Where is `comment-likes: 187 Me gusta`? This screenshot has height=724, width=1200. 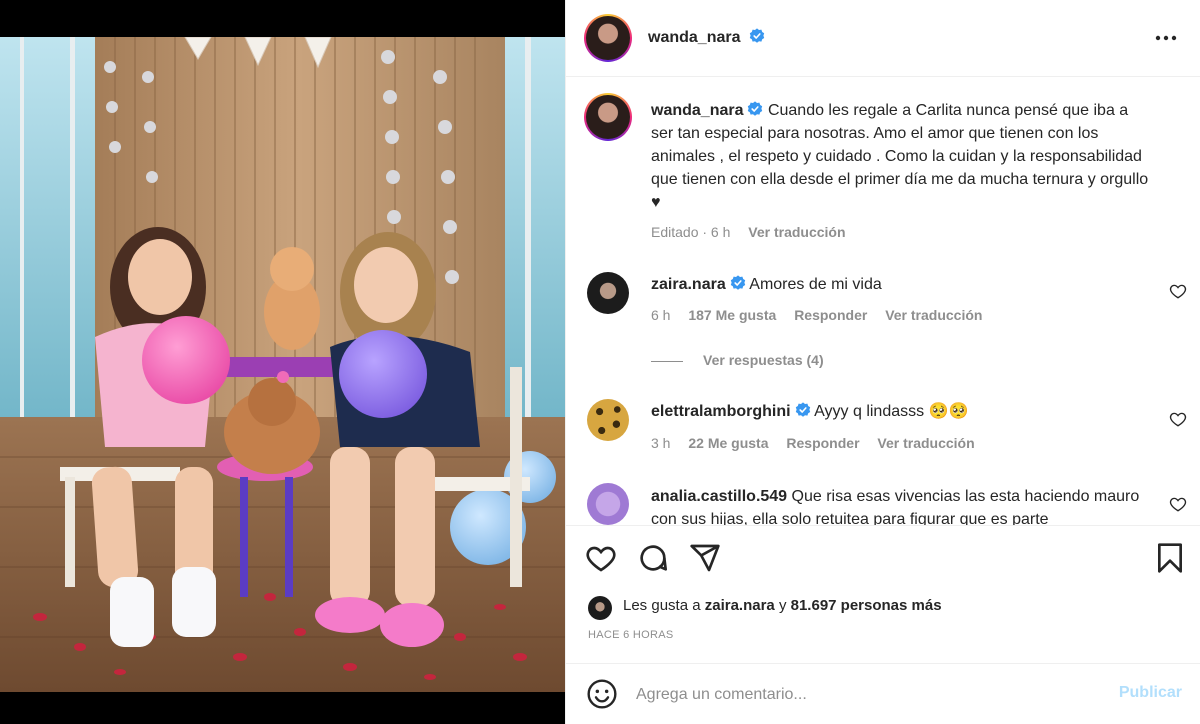
comment-likes: 187 Me gusta is located at coordinates (732, 315).